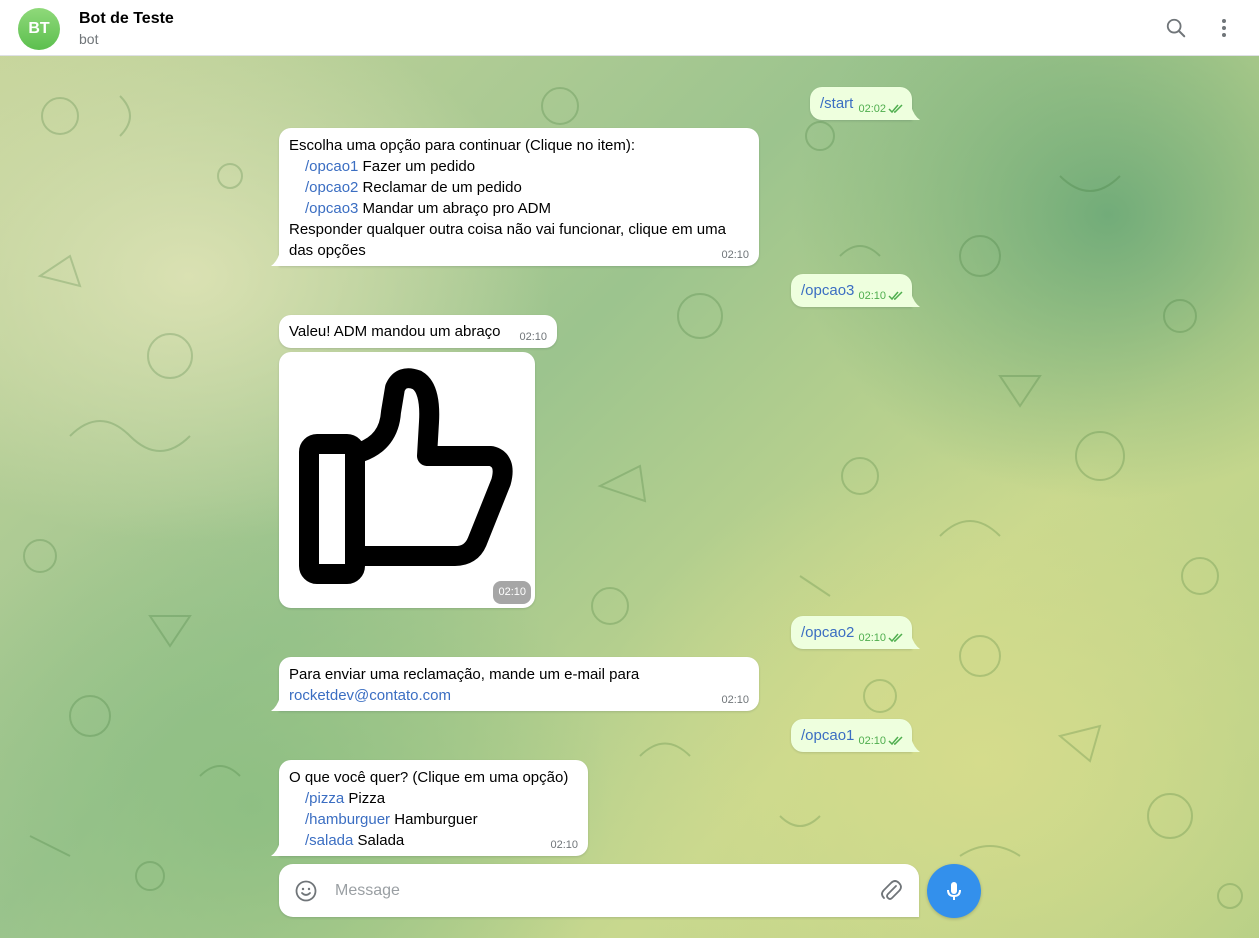  I want to click on avatar: BT, so click(39, 29).